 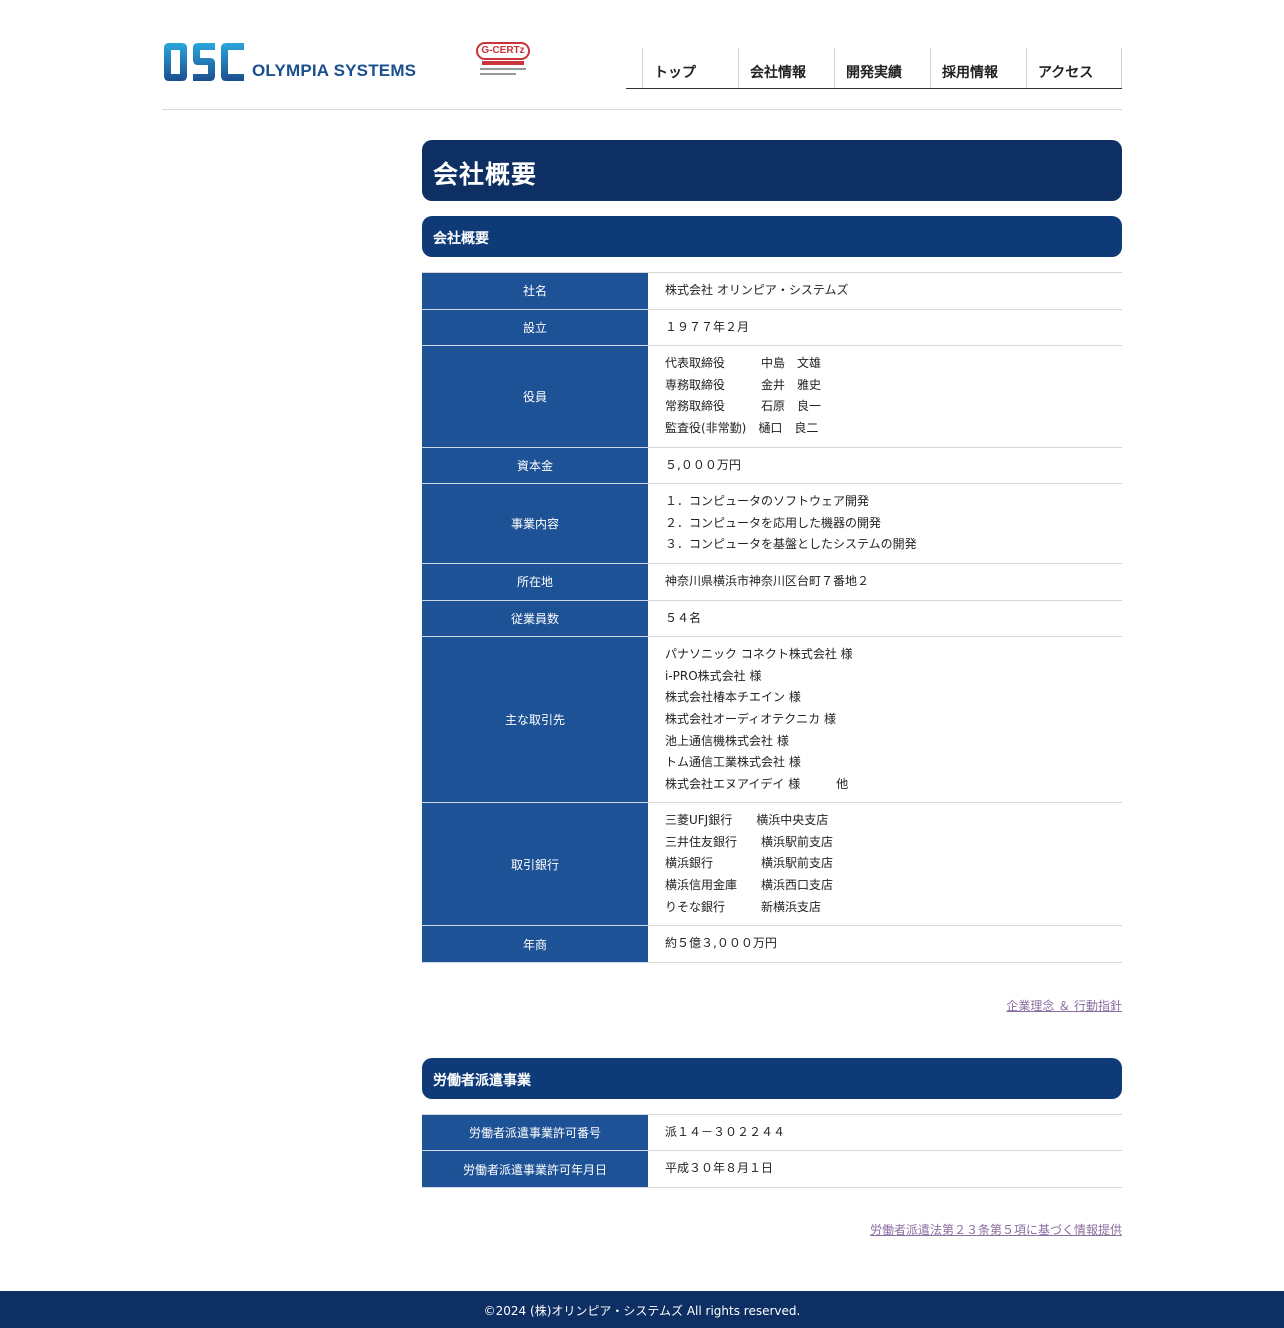 I want to click on logo-text: OLYMPIA SYSTEMS, so click(x=334, y=70).